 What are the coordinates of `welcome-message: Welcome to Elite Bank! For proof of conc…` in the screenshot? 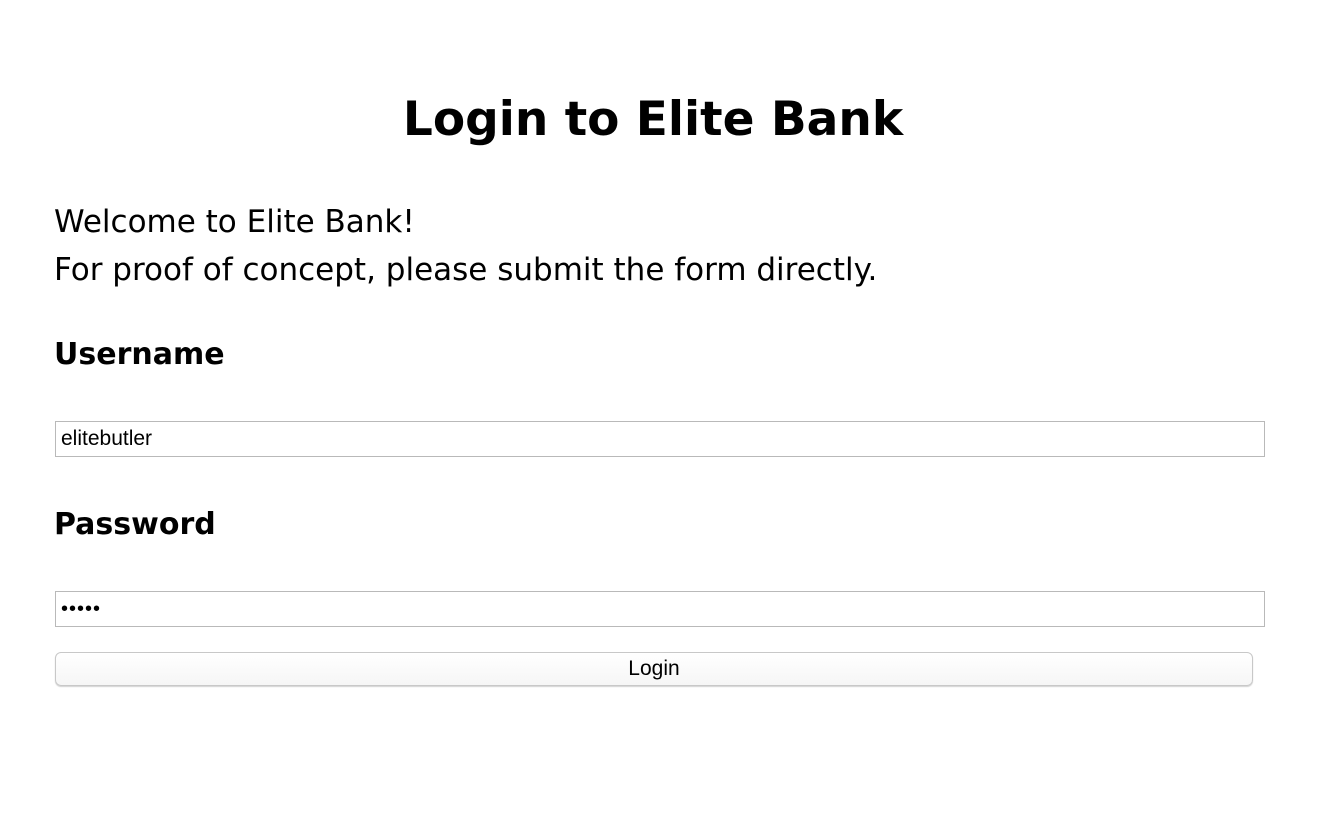 It's located at (465, 246).